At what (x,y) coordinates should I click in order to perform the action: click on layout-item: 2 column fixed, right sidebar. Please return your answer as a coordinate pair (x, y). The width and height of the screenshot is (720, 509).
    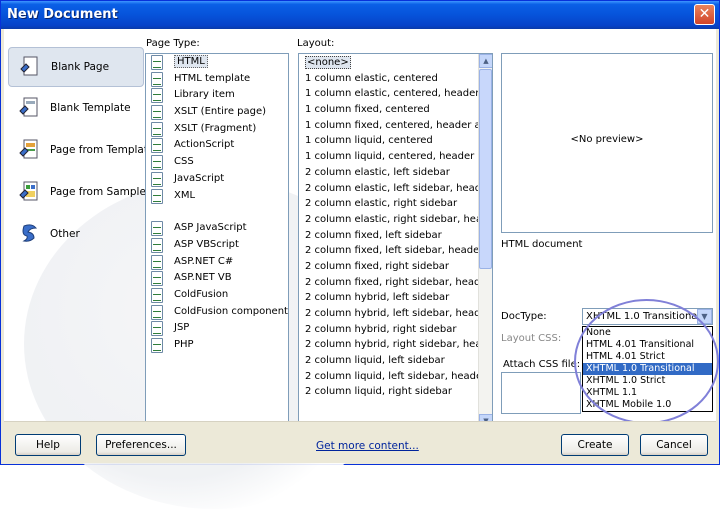
    Looking at the image, I should click on (389, 267).